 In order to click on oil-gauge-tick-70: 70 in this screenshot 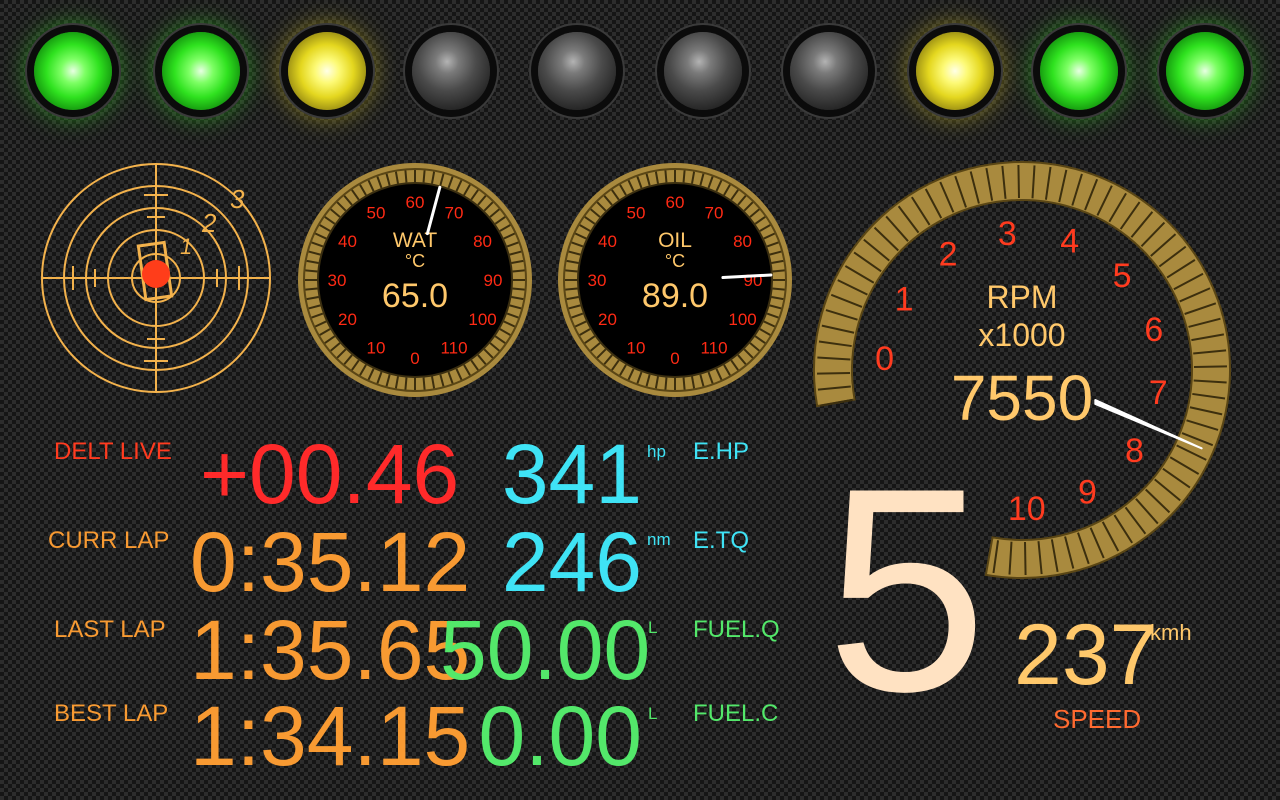, I will do `click(714, 212)`.